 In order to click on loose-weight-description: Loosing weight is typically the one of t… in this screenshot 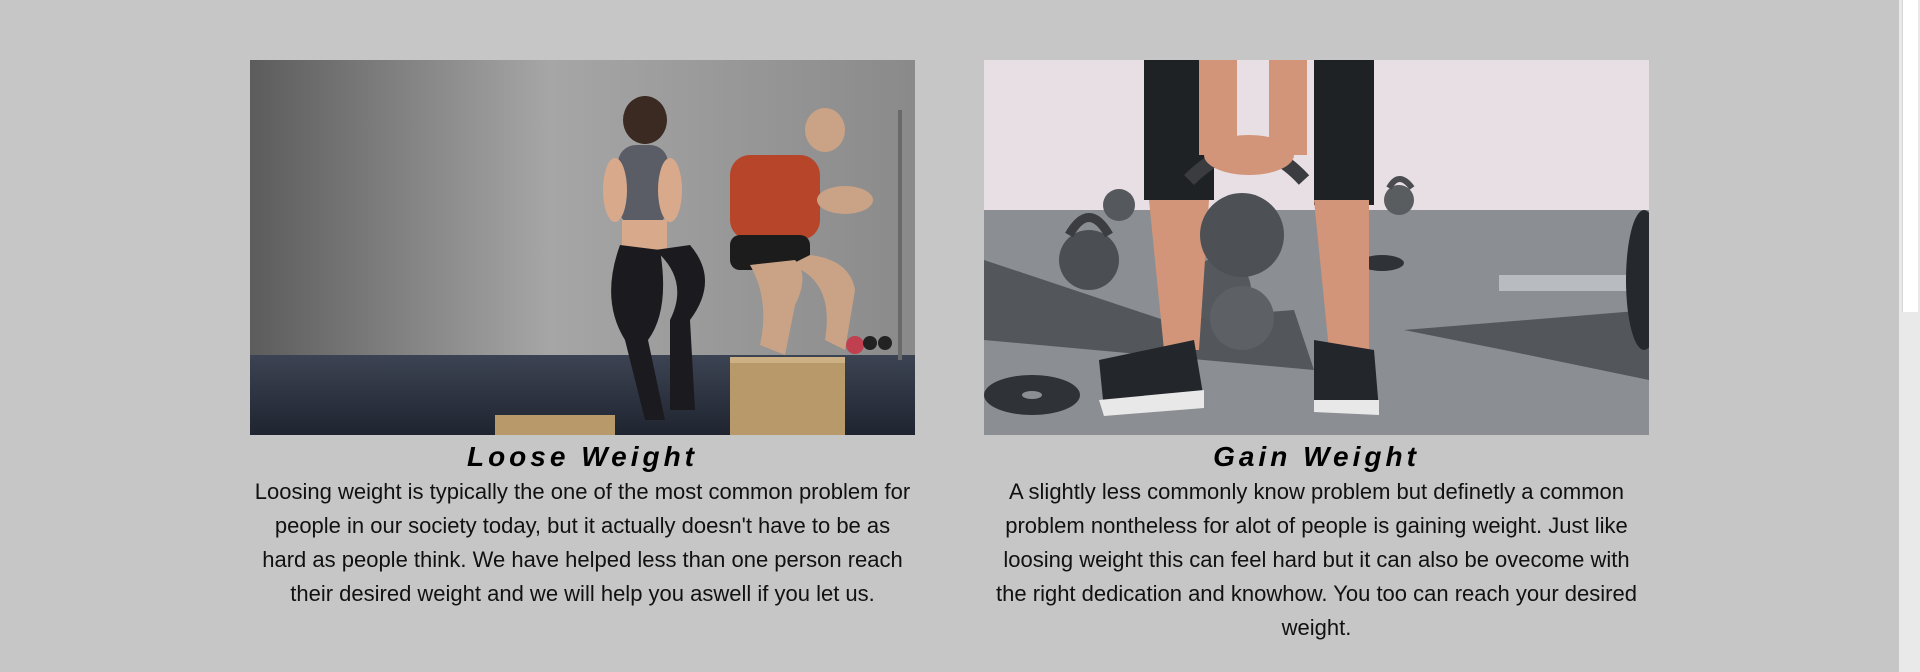, I will do `click(582, 542)`.